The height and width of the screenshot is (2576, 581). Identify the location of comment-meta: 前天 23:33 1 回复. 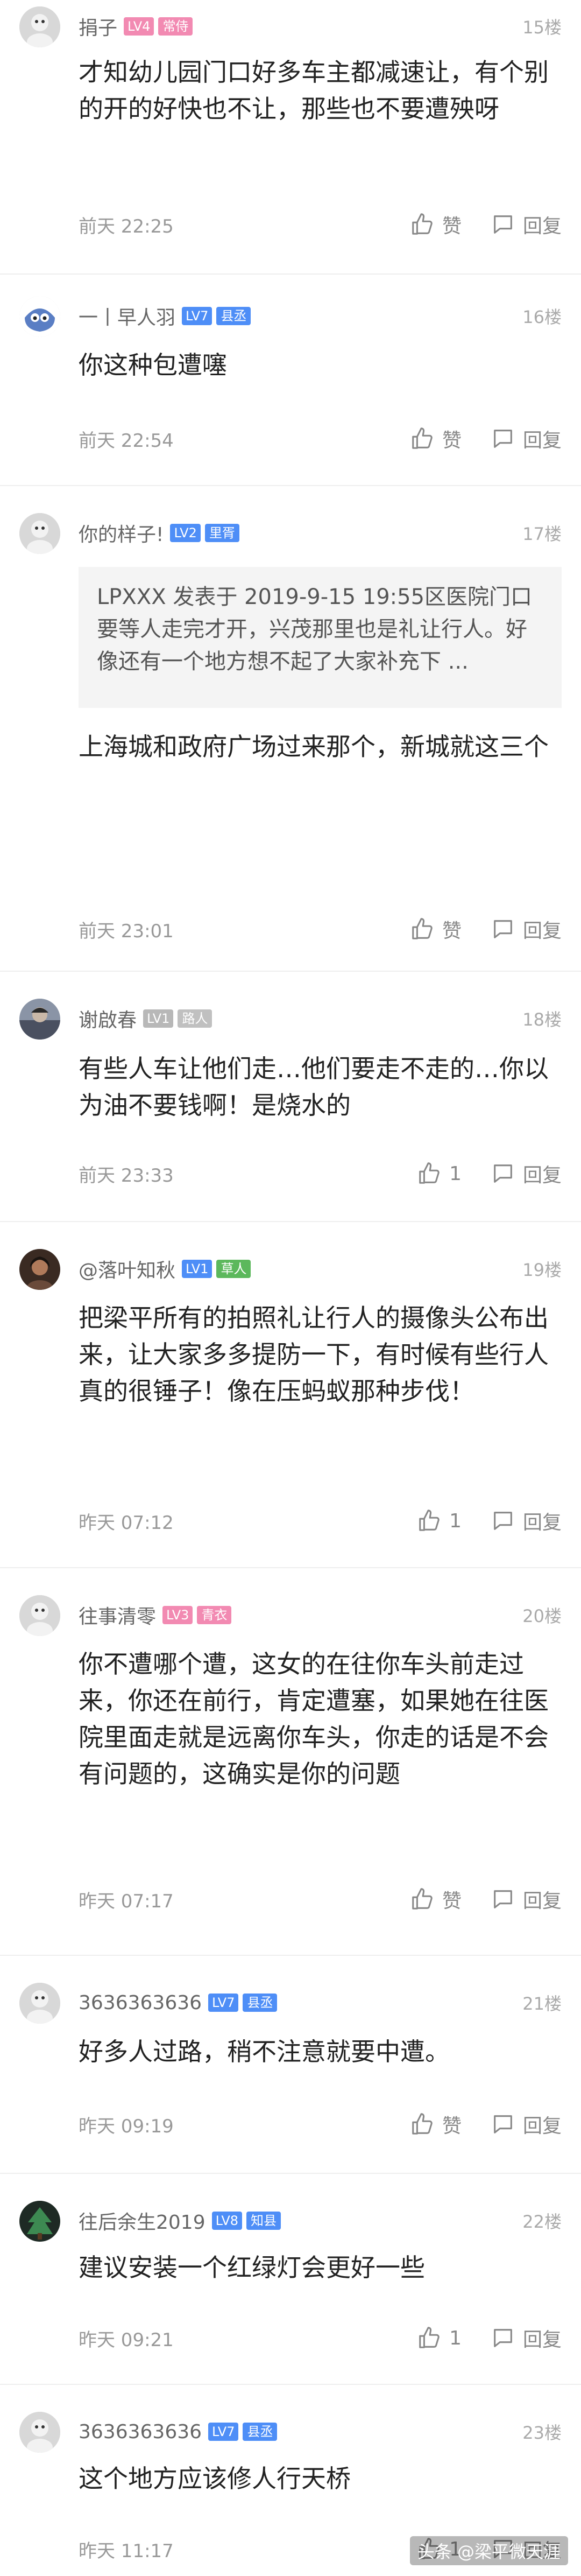
(320, 1173).